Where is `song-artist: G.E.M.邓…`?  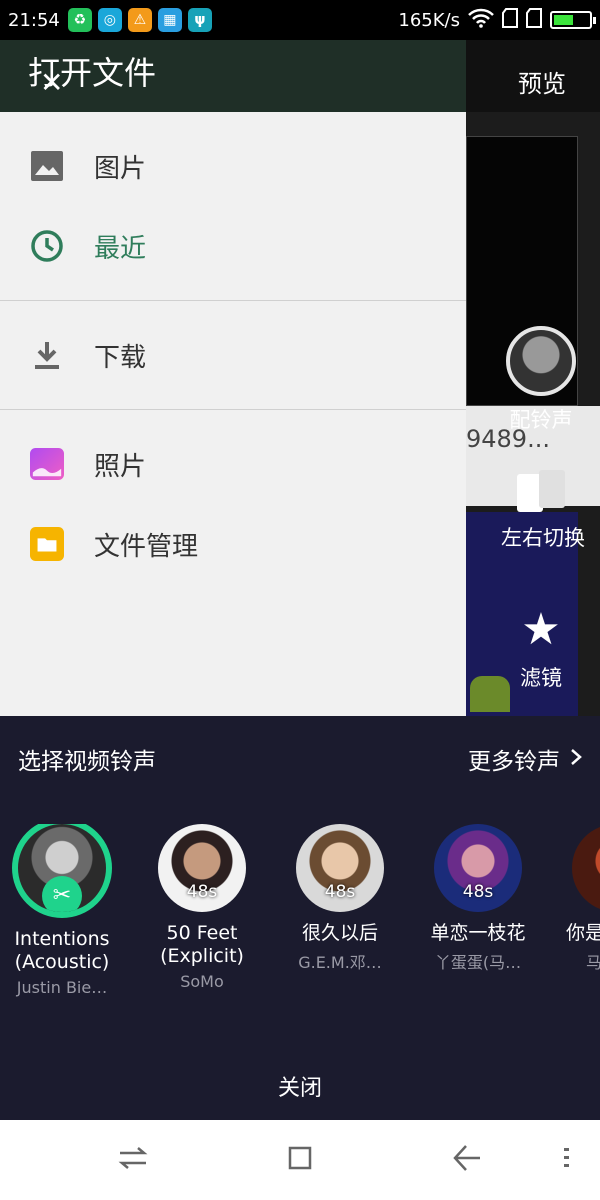
song-artist: G.E.M.邓… is located at coordinates (340, 962).